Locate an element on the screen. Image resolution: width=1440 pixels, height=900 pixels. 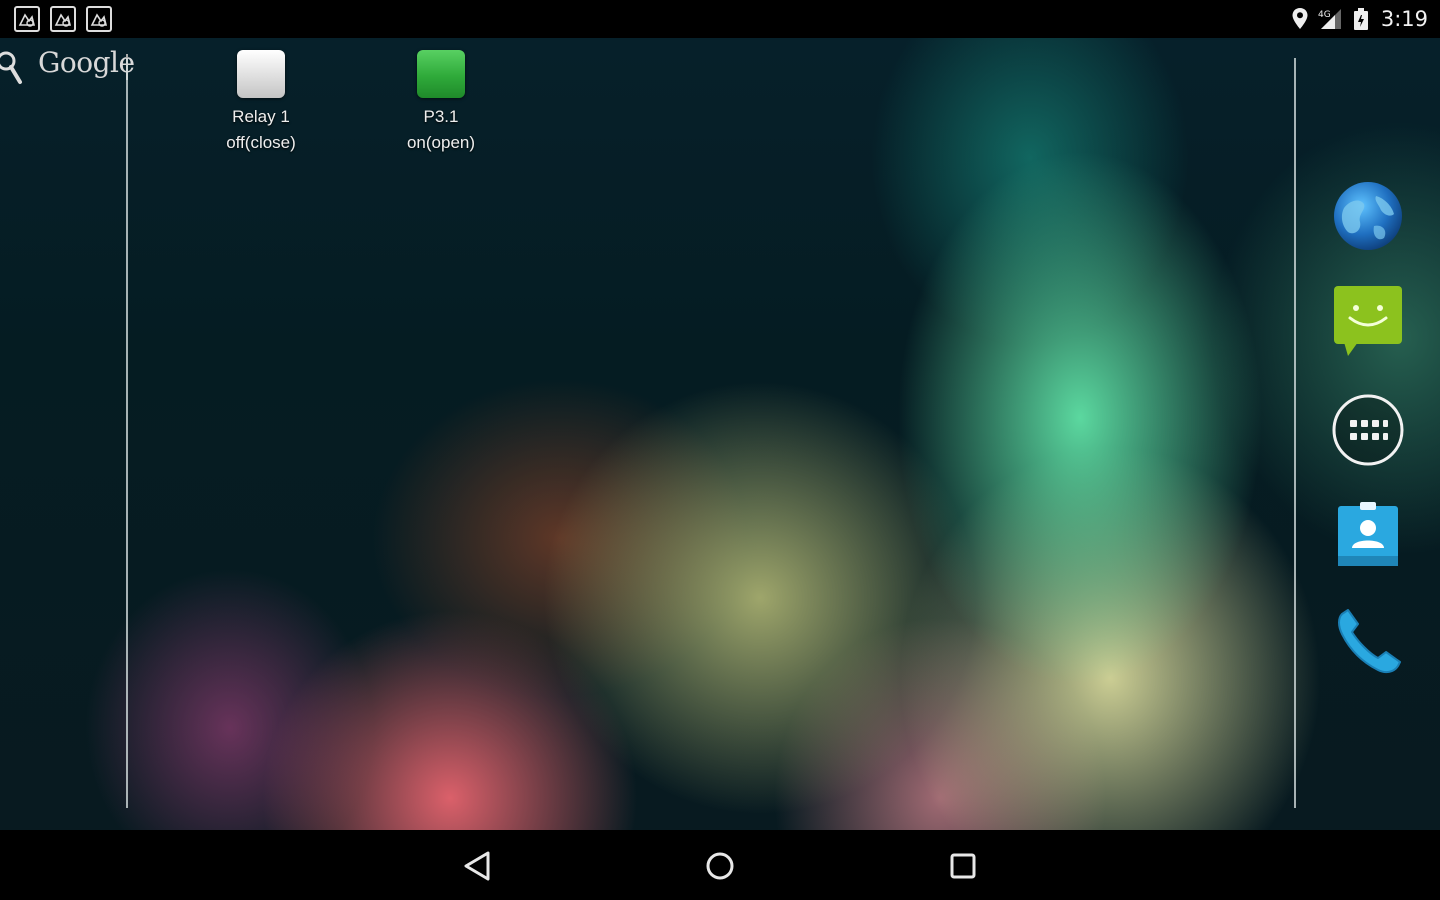
clock: 3:19 is located at coordinates (1404, 19).